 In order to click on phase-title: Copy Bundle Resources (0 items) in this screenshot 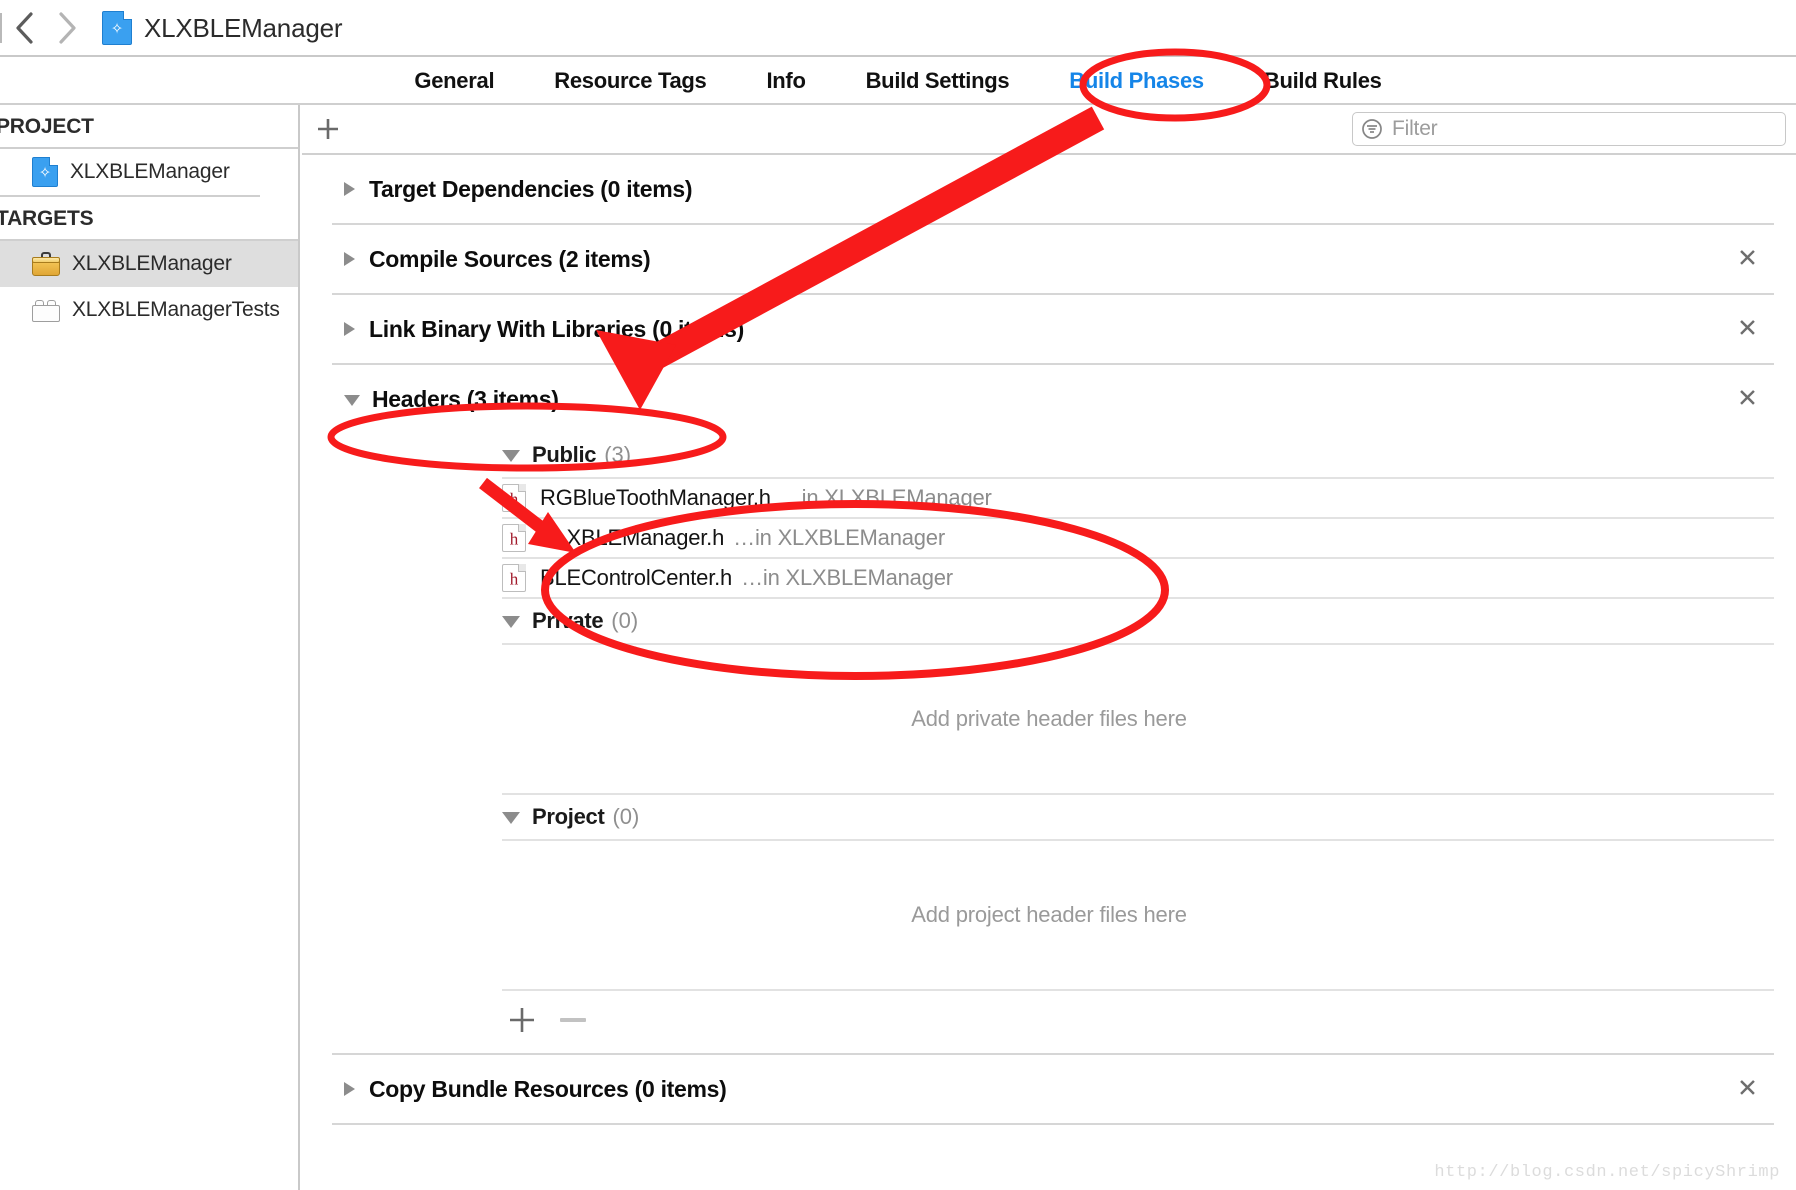, I will do `click(548, 1088)`.